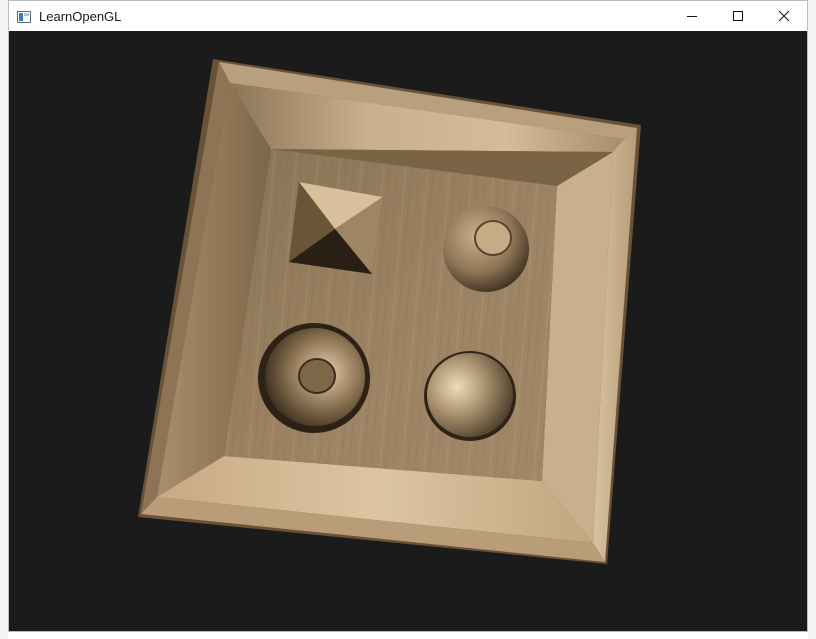 The image size is (816, 639). What do you see at coordinates (486, 249) in the screenshot?
I see `sphere-hole-shape` at bounding box center [486, 249].